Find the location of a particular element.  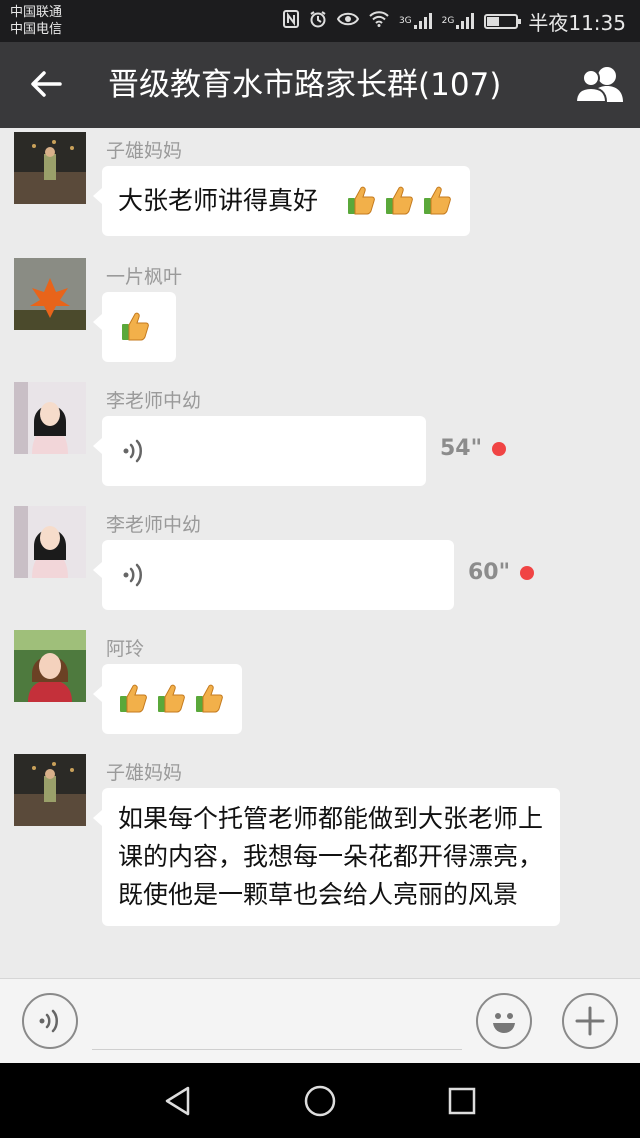

carrier-2: 中国电信 is located at coordinates (36, 29).